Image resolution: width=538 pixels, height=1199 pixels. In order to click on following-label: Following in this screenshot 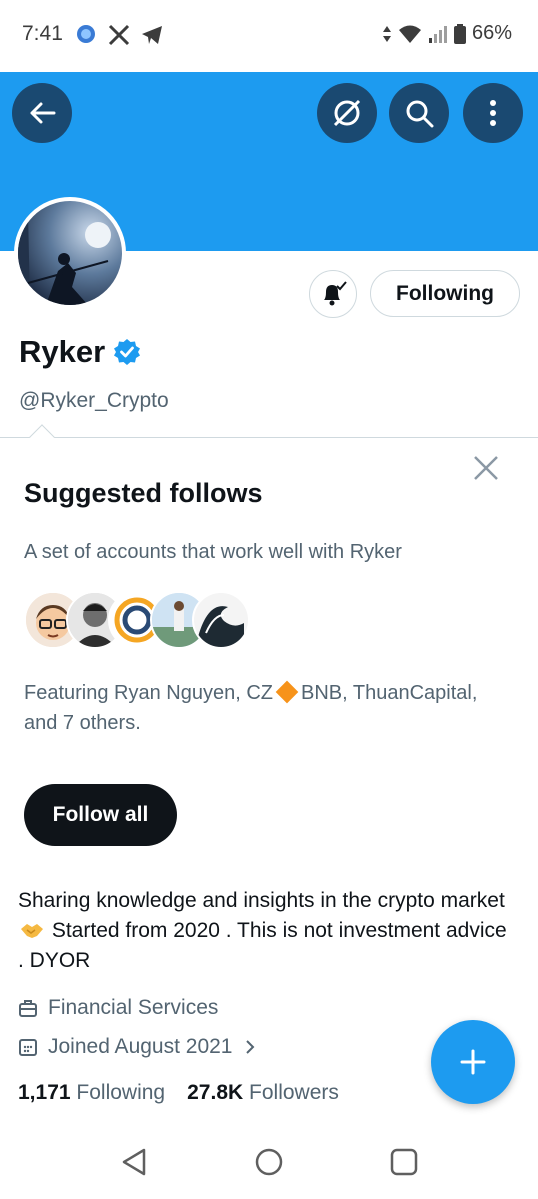, I will do `click(121, 1092)`.